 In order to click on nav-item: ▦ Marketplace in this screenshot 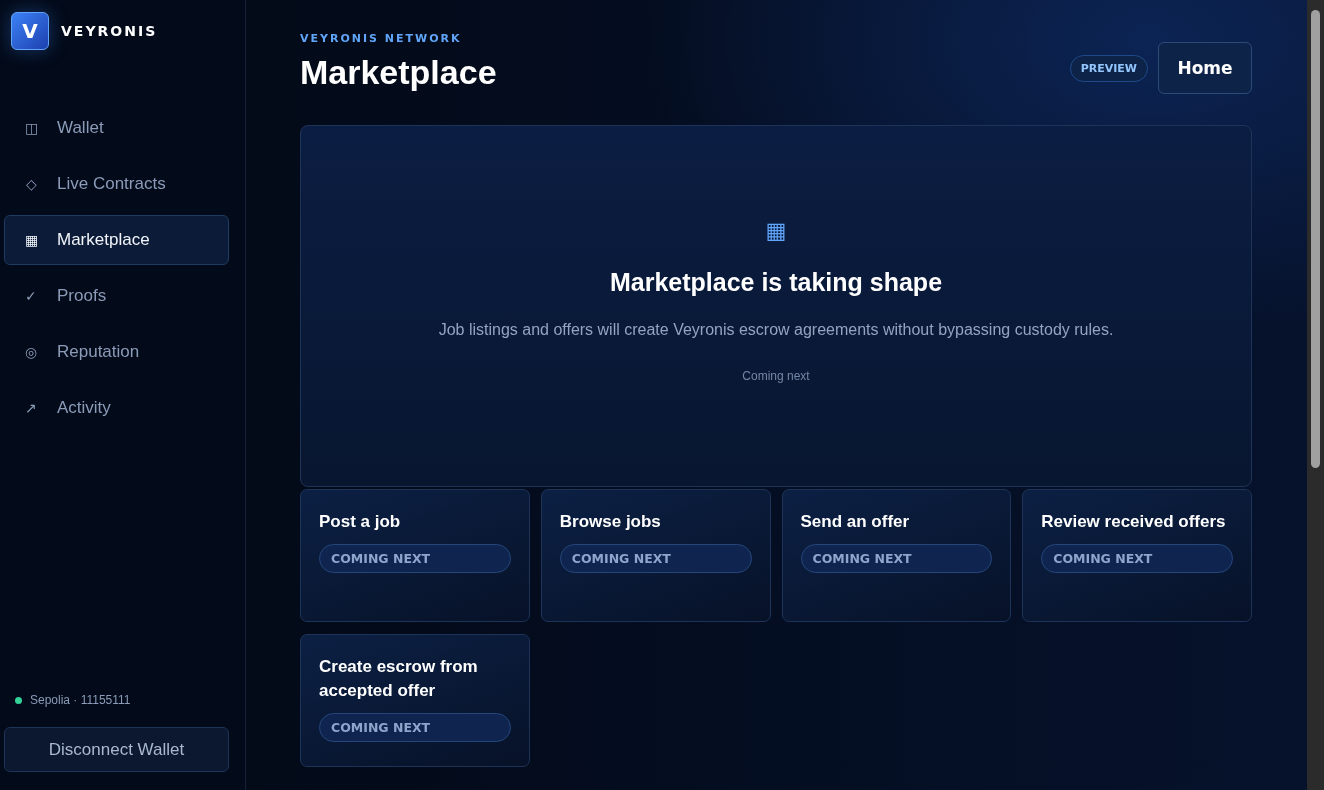, I will do `click(116, 240)`.